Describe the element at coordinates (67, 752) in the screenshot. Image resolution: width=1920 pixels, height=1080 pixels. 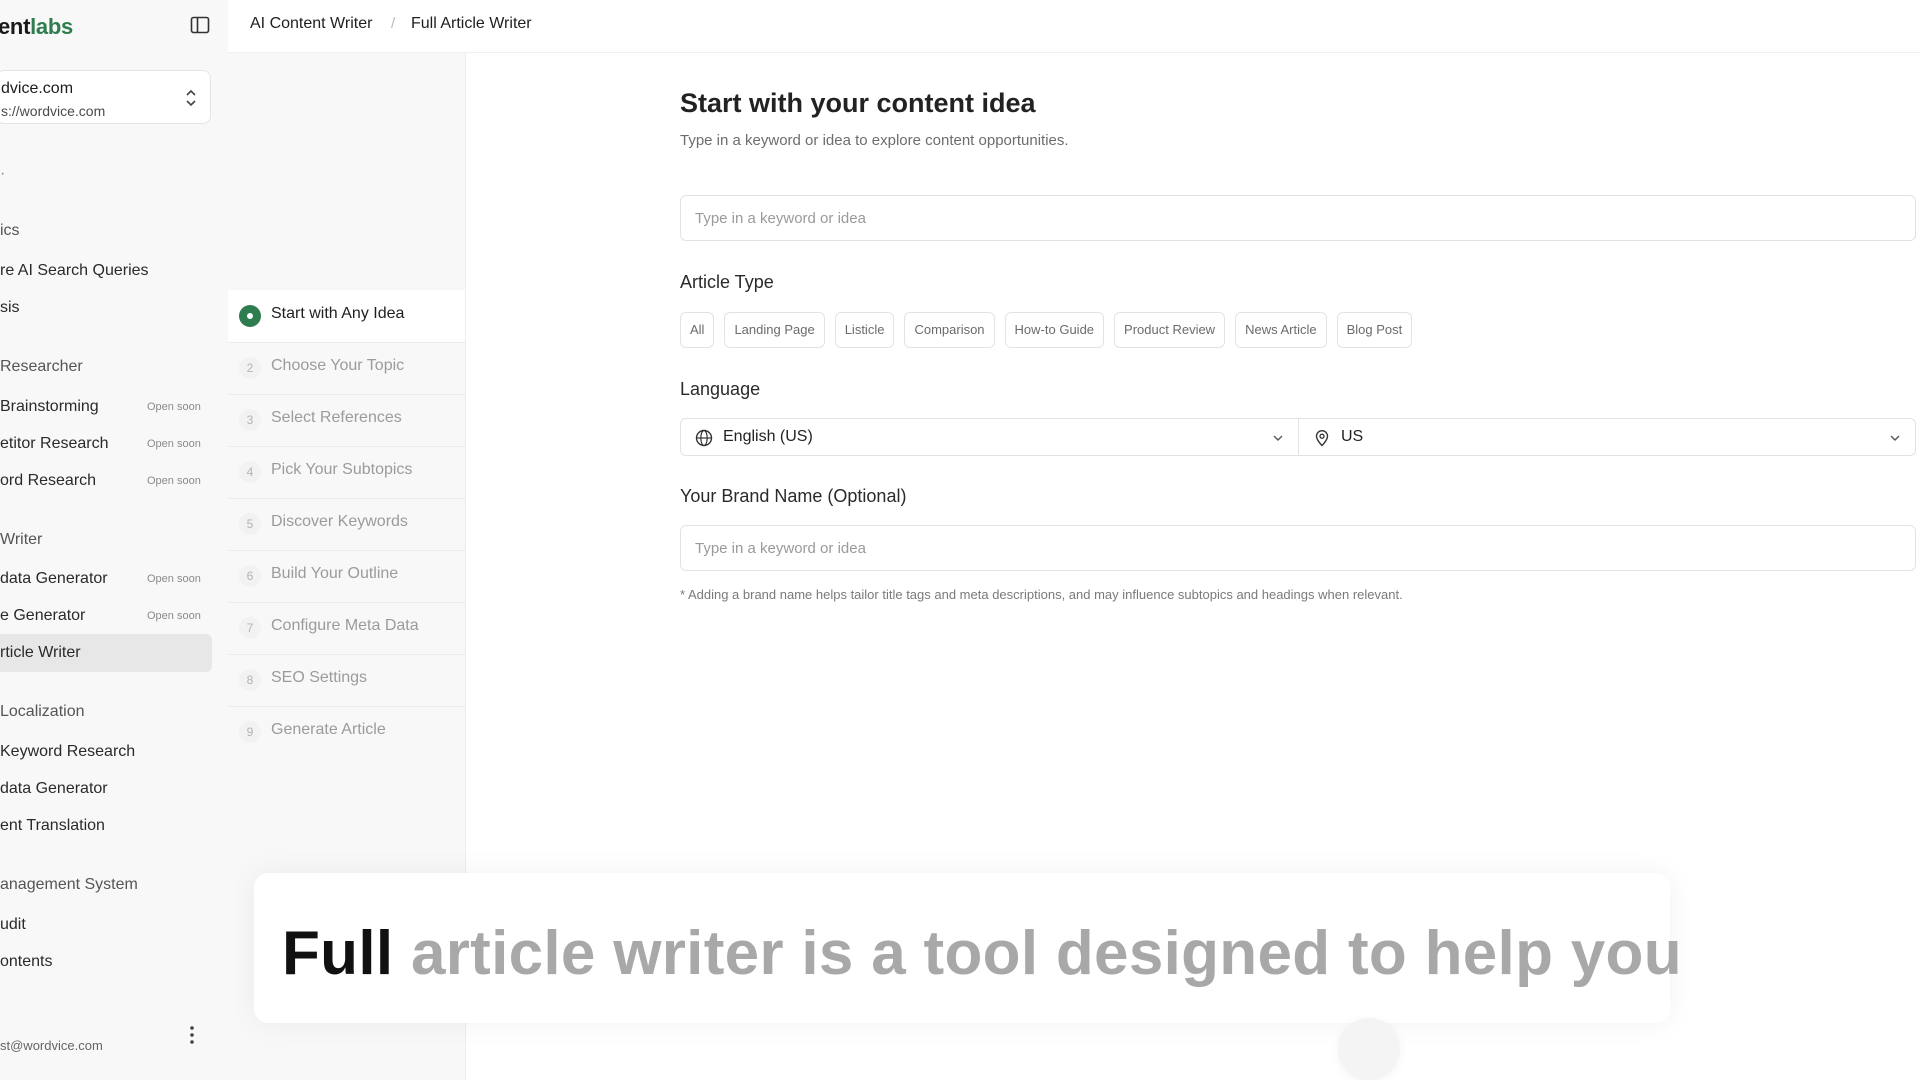
I see `nav-item-localized-keyword-research: Keyword Research` at that location.